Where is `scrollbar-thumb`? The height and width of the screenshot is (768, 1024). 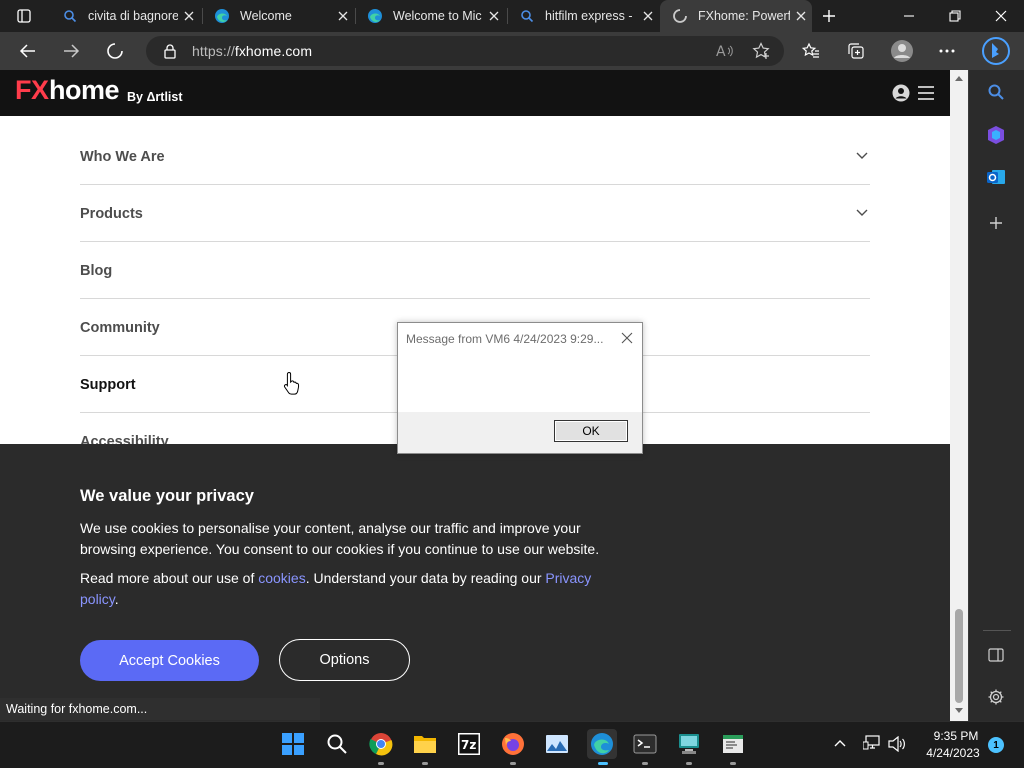 scrollbar-thumb is located at coordinates (959, 656).